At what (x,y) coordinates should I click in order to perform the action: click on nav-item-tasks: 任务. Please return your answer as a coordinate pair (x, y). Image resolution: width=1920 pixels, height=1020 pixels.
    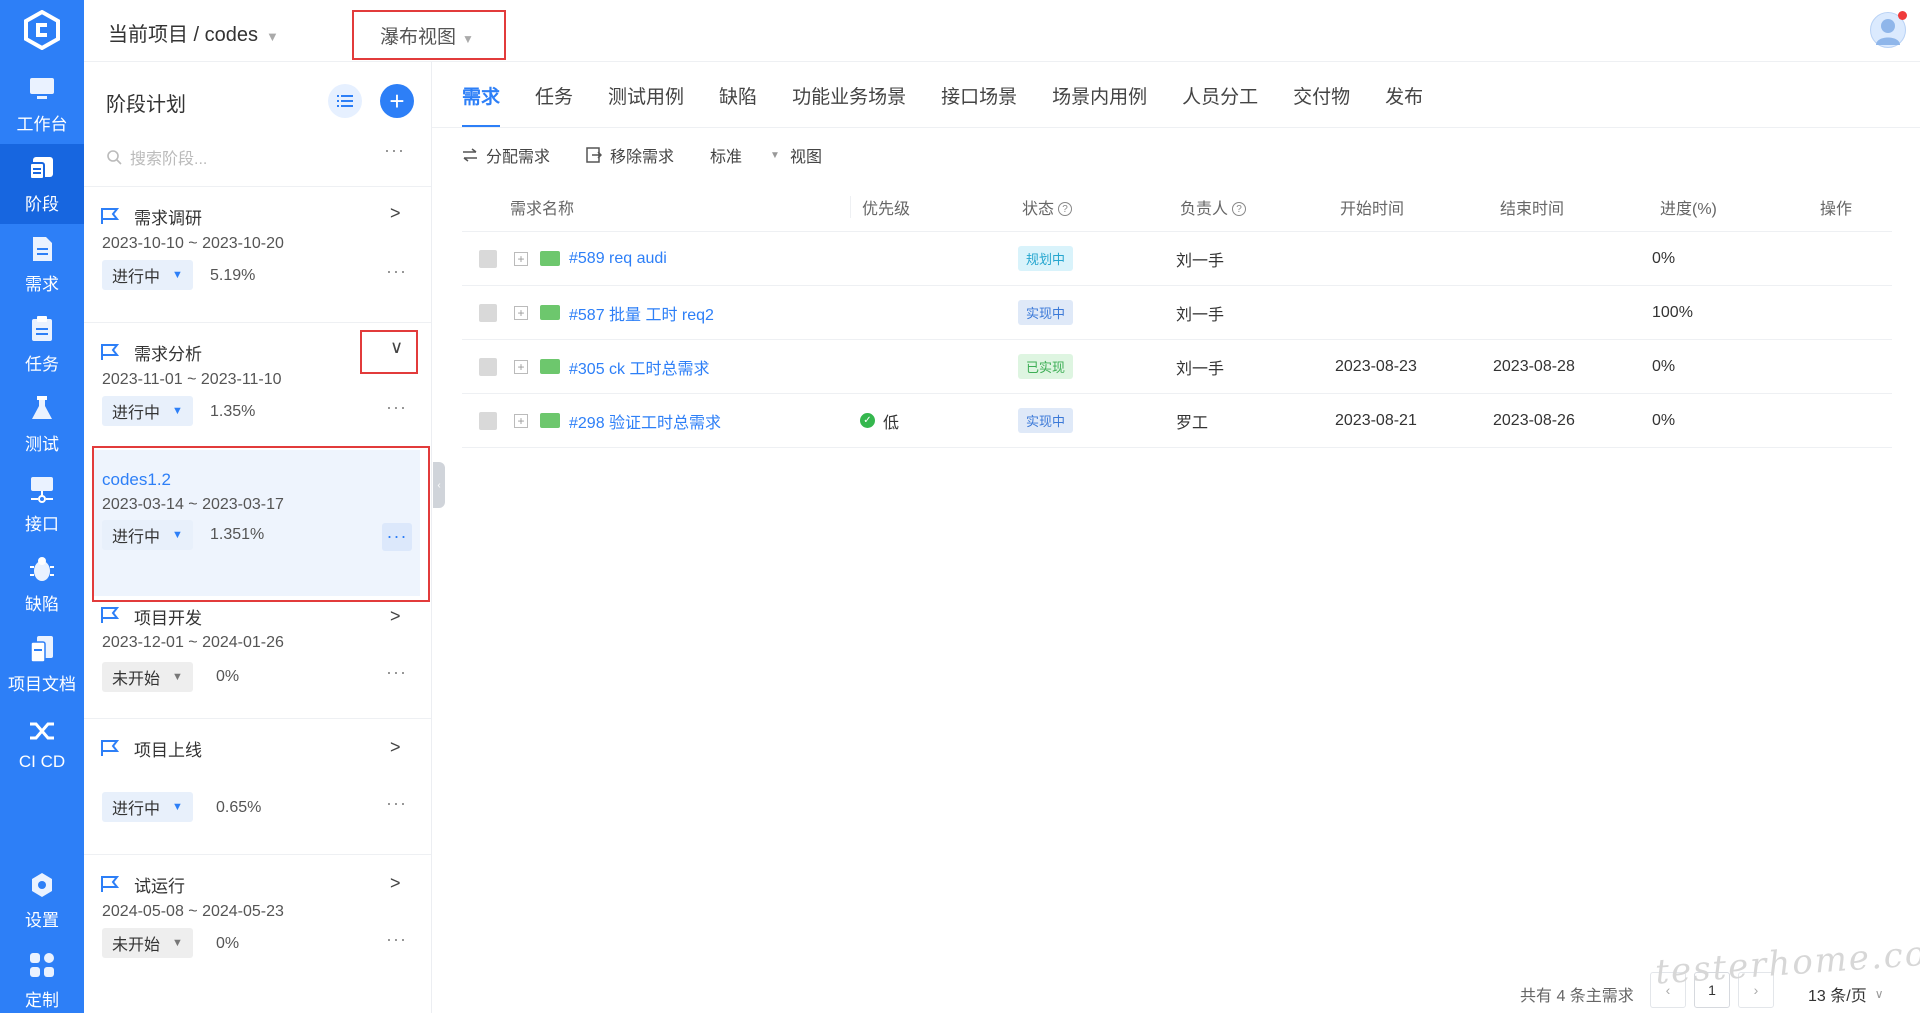
    Looking at the image, I should click on (42, 344).